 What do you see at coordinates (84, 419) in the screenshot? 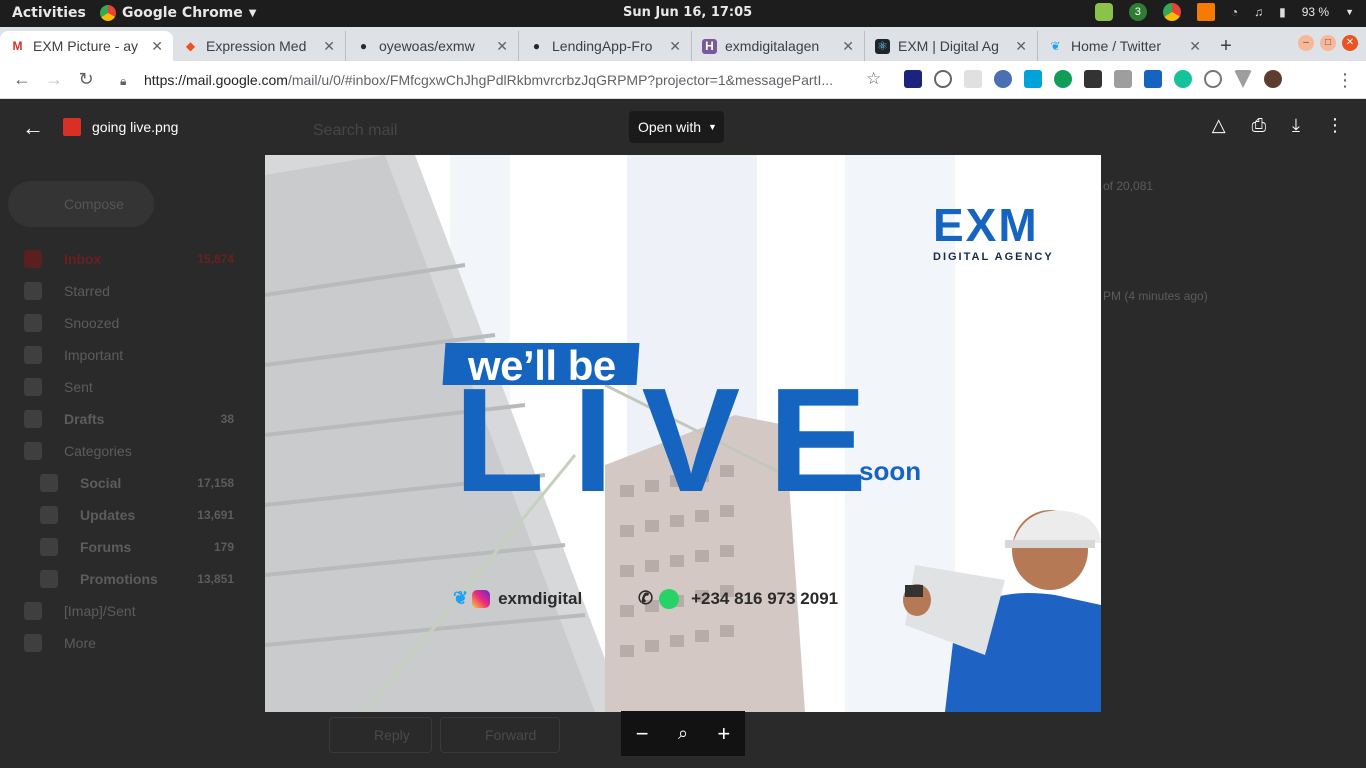
I see `sidebar-item-label: Drafts` at bounding box center [84, 419].